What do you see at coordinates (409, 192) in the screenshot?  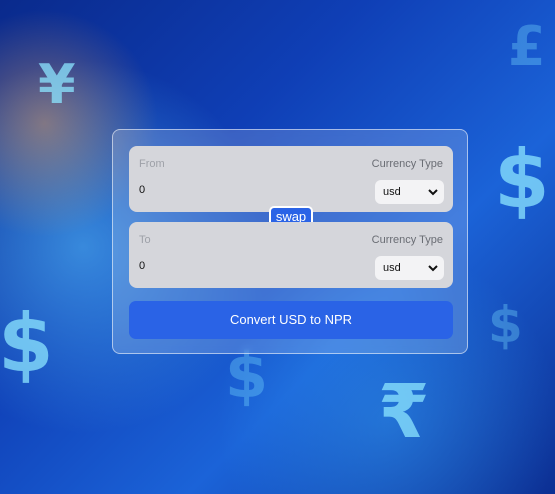 I see `from-currency-select: usd` at bounding box center [409, 192].